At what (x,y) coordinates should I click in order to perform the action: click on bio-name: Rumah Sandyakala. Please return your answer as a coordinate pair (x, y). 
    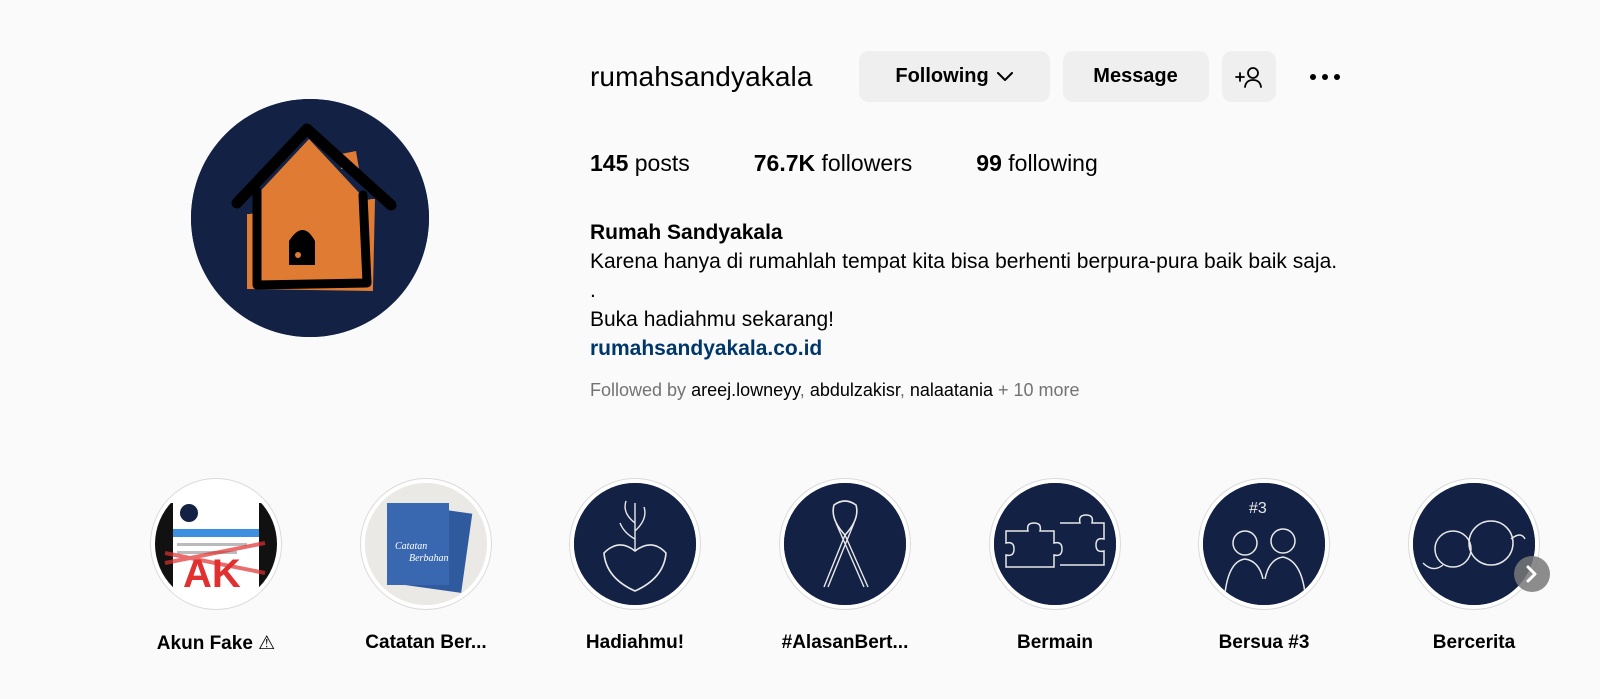
    Looking at the image, I should click on (686, 232).